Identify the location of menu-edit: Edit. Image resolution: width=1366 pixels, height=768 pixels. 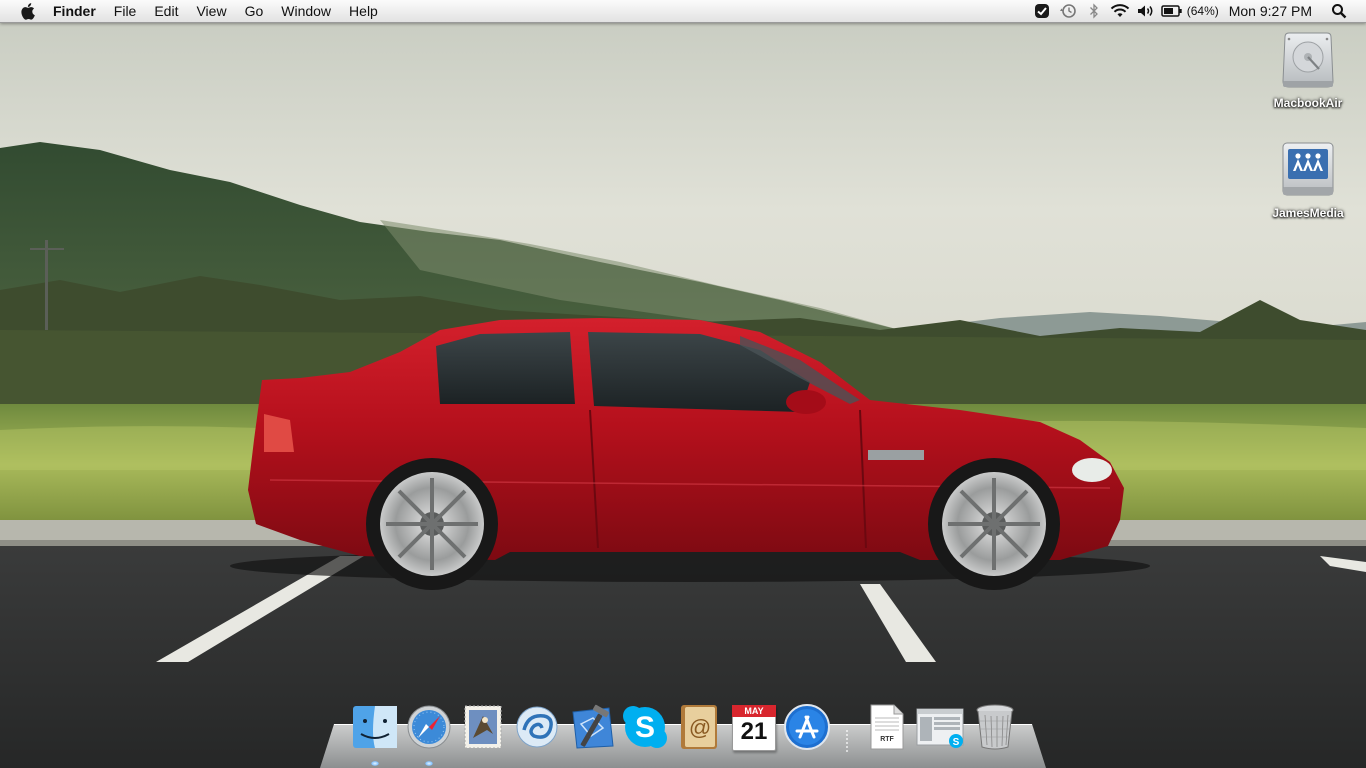
(166, 11).